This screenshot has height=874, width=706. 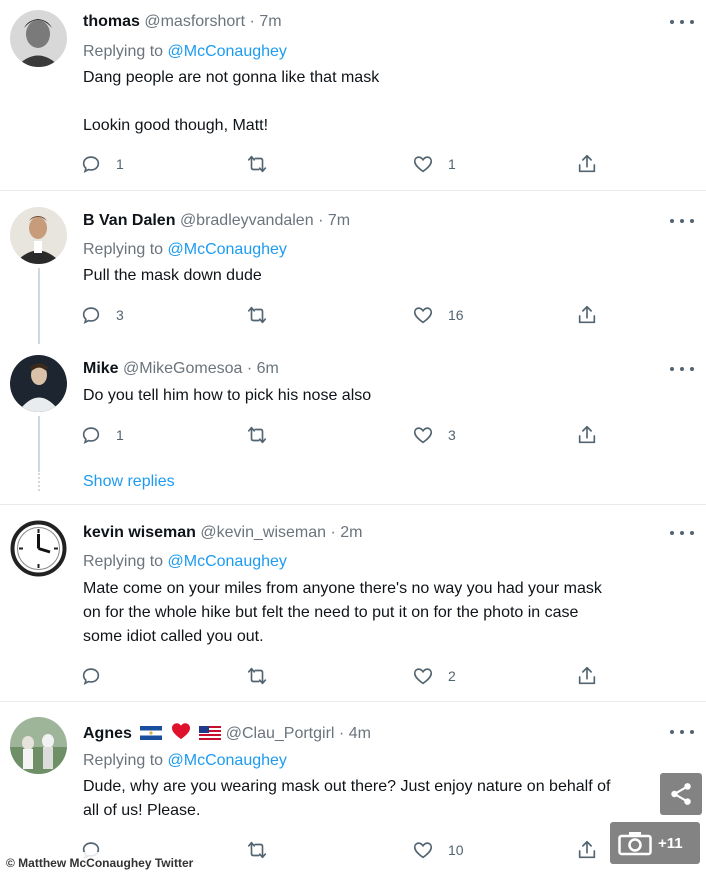 I want to click on display-name: B Van Dalen, so click(x=129, y=220).